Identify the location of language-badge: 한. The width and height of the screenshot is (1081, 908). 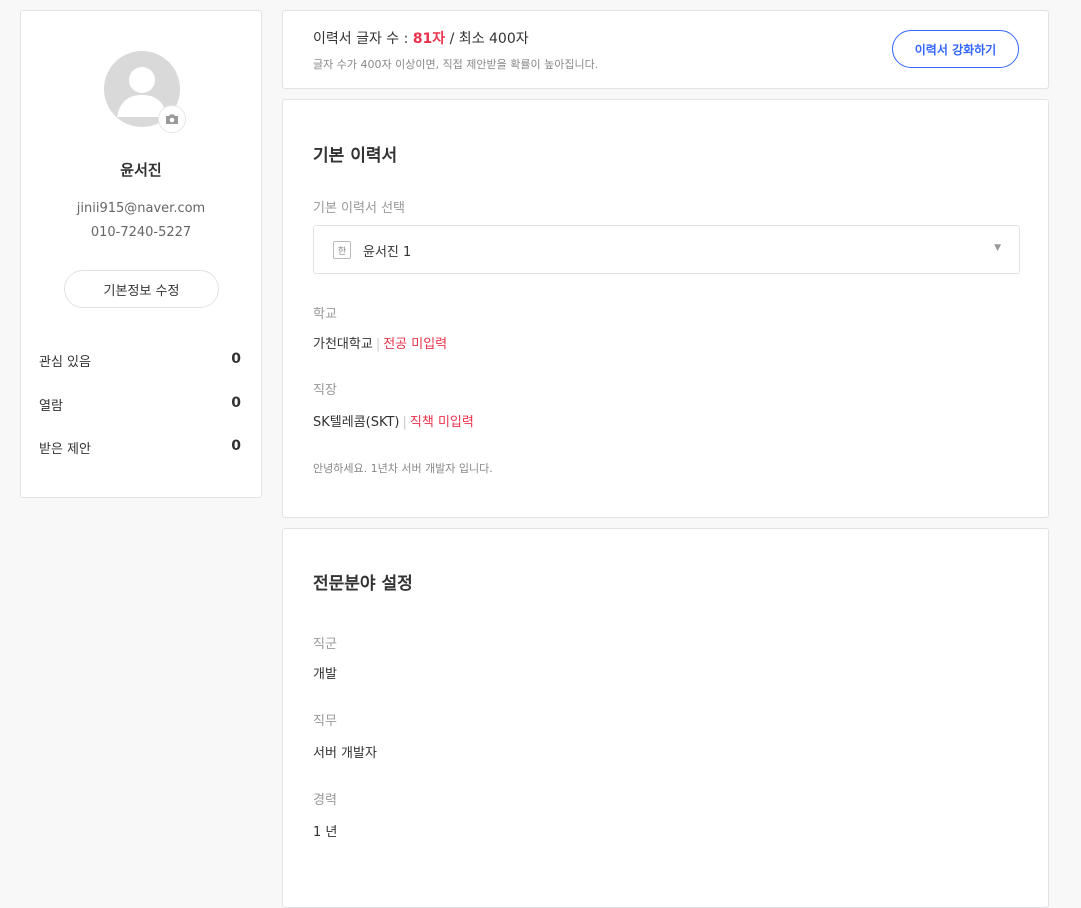
(342, 250).